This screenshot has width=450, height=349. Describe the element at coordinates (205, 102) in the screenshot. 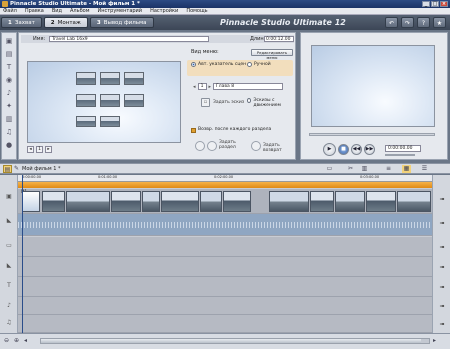

I see `set-thumbnail-button: ▫` at that location.